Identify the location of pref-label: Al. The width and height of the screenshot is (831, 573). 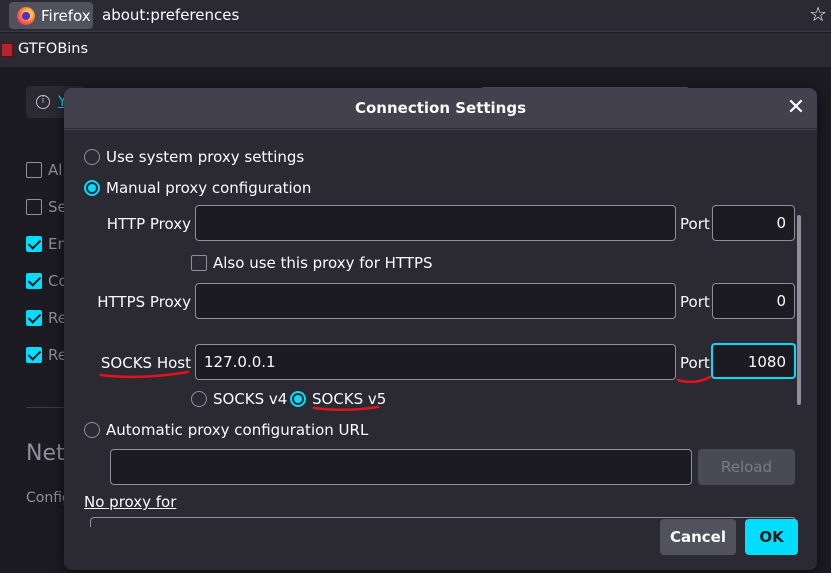
(55, 170).